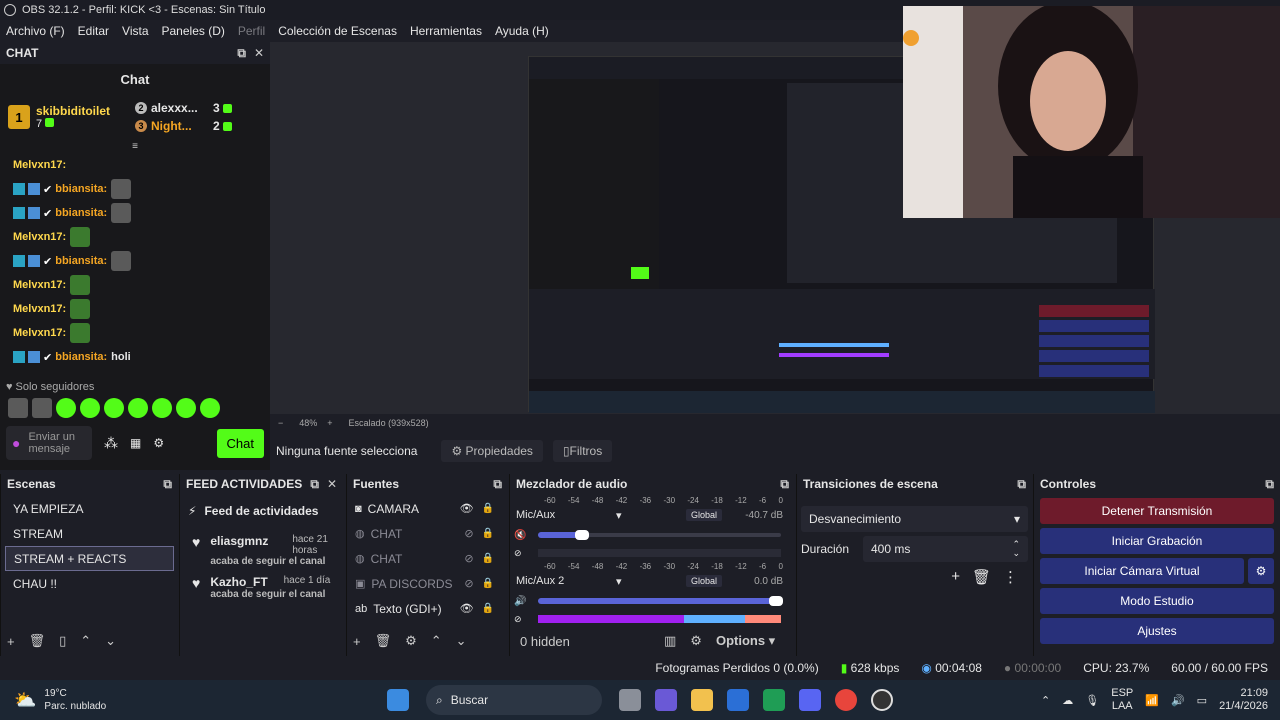  I want to click on chrome-icon, so click(846, 700).